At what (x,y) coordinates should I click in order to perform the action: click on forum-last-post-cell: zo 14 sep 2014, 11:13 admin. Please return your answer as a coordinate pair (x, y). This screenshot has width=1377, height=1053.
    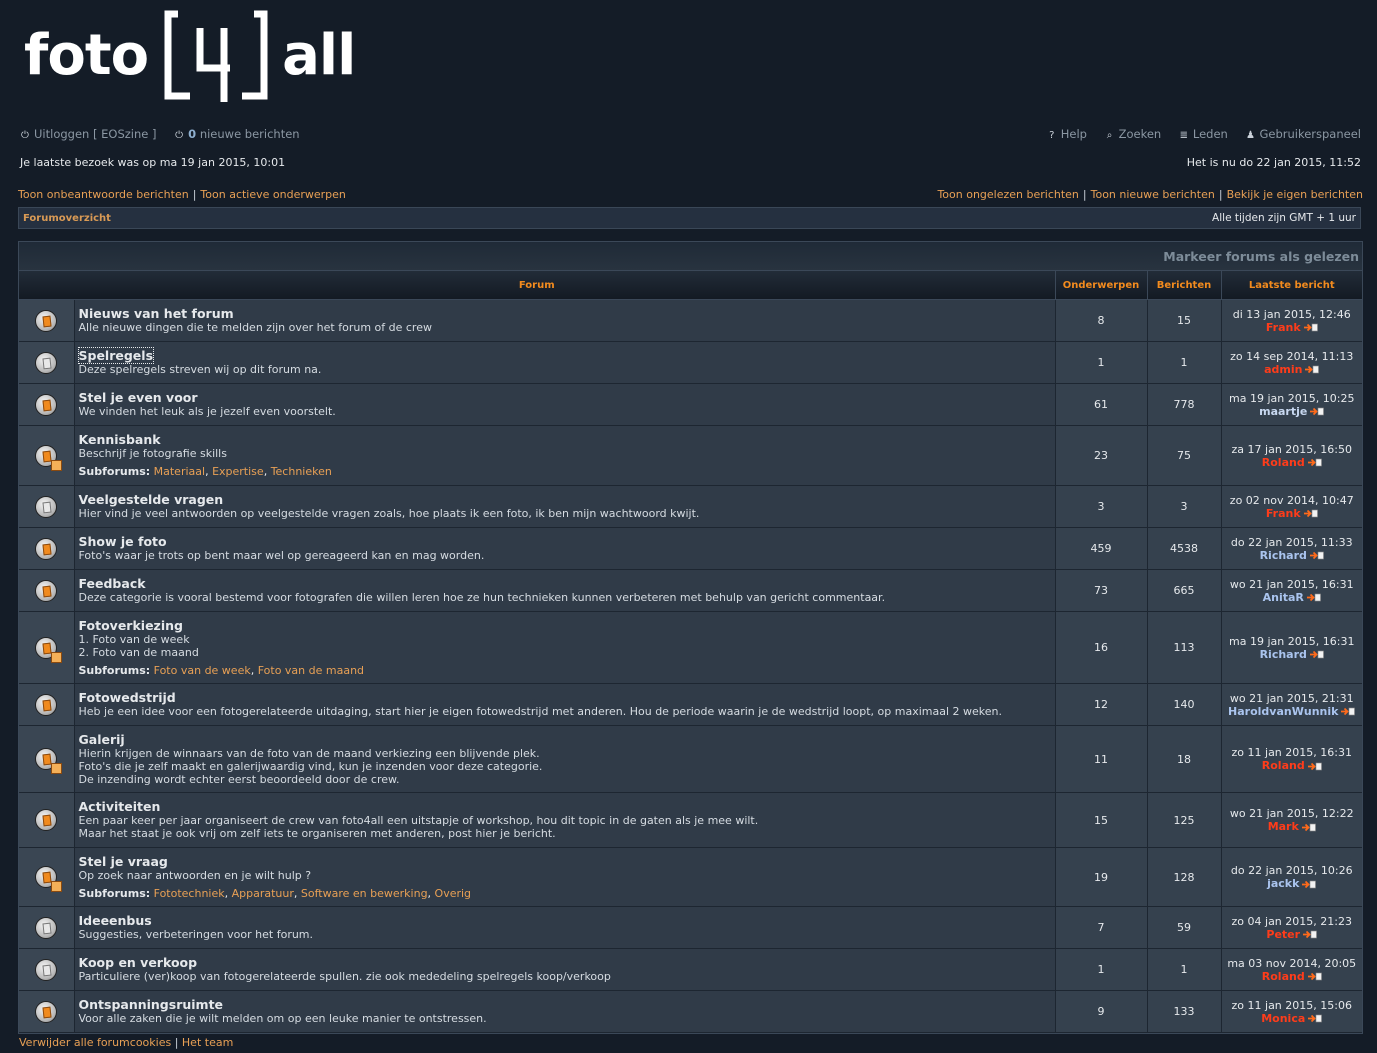
    Looking at the image, I should click on (1291, 362).